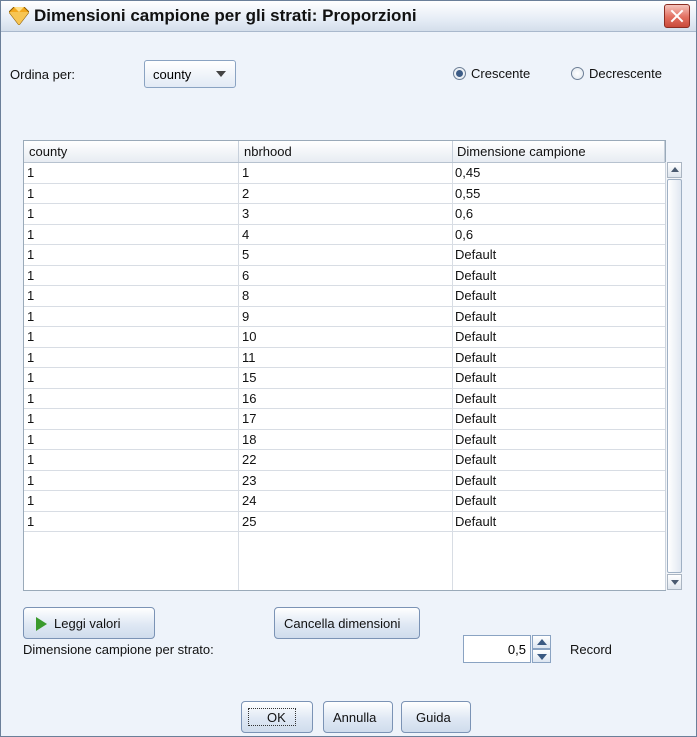  Describe the element at coordinates (246, 193) in the screenshot. I see `cell-nbrhood: 2` at that location.